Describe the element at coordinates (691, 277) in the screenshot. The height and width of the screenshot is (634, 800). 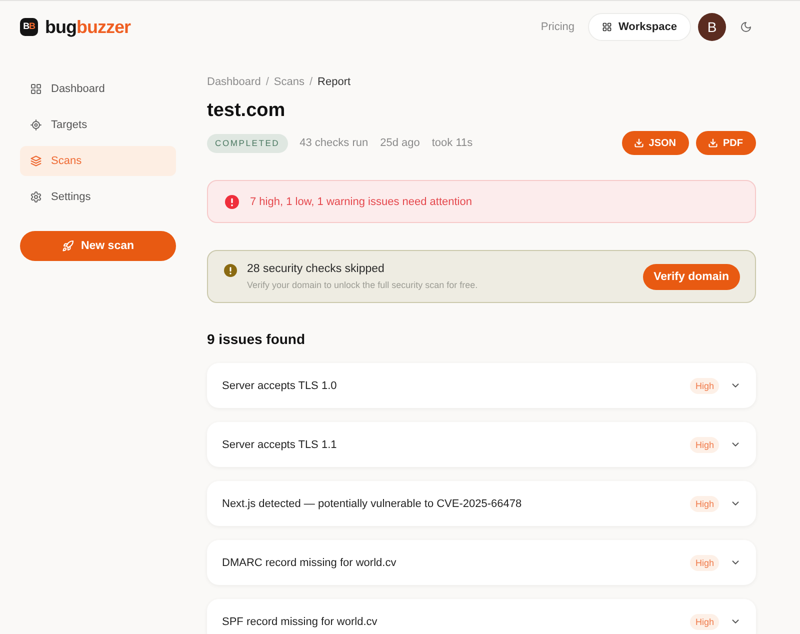
I see `verify-domain-button: Verify domain` at that location.